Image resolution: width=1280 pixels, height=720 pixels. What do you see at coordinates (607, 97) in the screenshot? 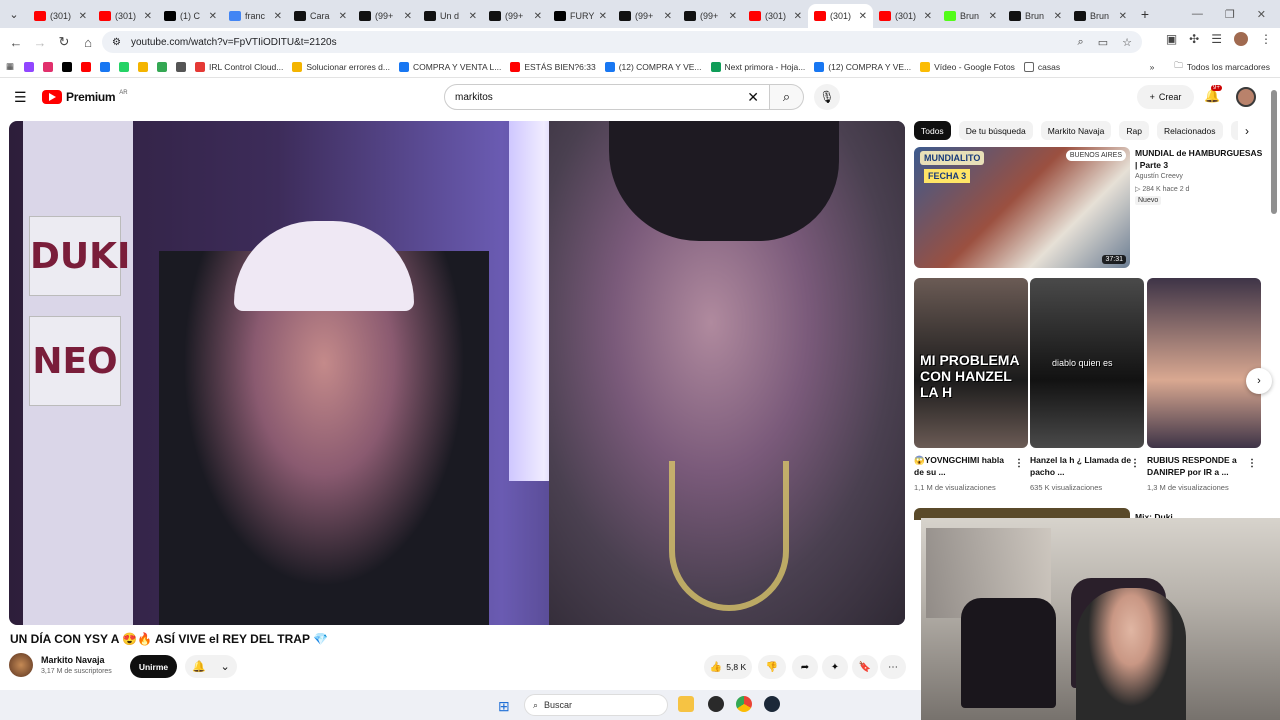
I see `search-input: markitos ✕` at bounding box center [607, 97].